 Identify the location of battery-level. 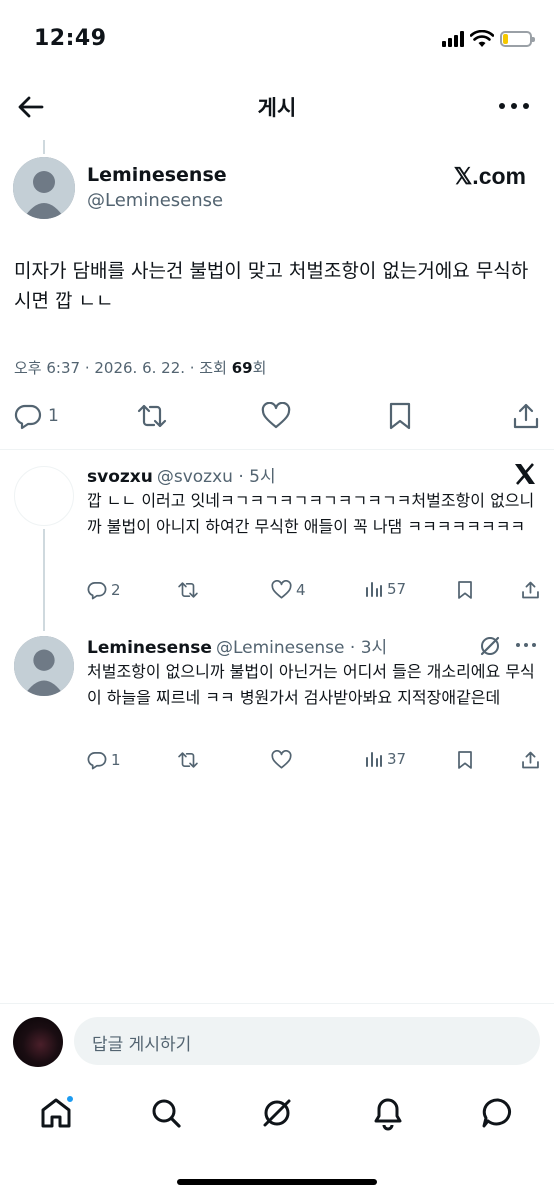
(506, 39).